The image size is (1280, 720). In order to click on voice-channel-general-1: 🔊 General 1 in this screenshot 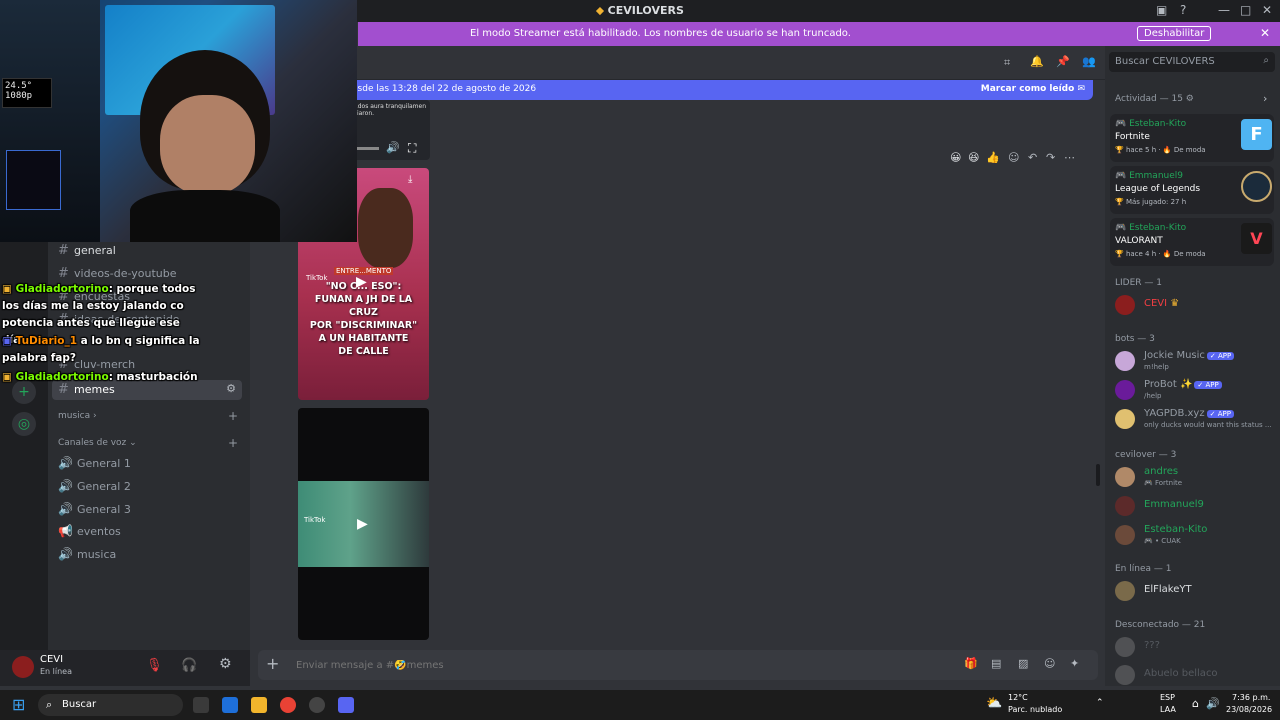, I will do `click(94, 463)`.